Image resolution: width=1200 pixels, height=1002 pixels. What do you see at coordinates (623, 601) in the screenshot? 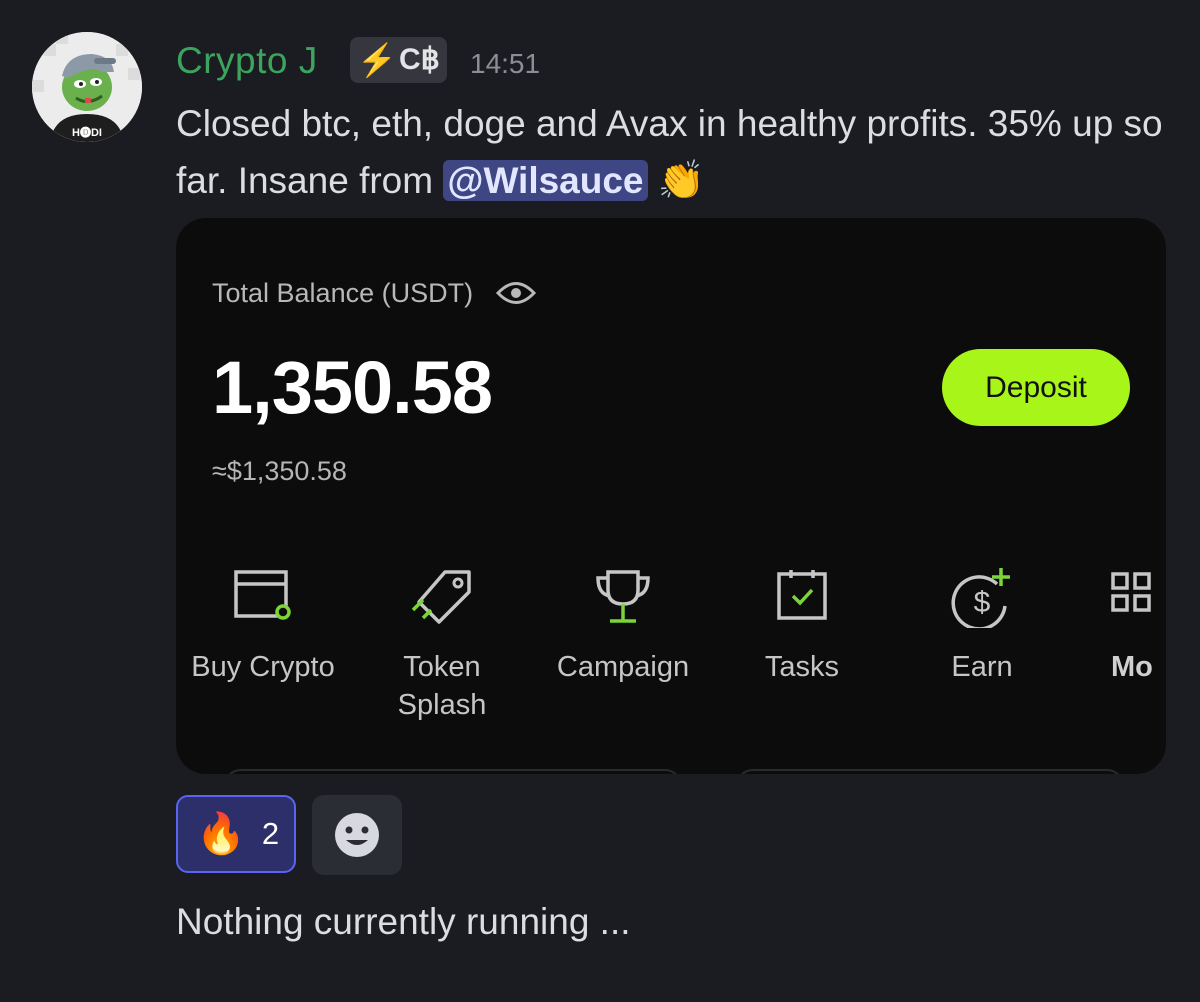
I see `trophy-icon` at bounding box center [623, 601].